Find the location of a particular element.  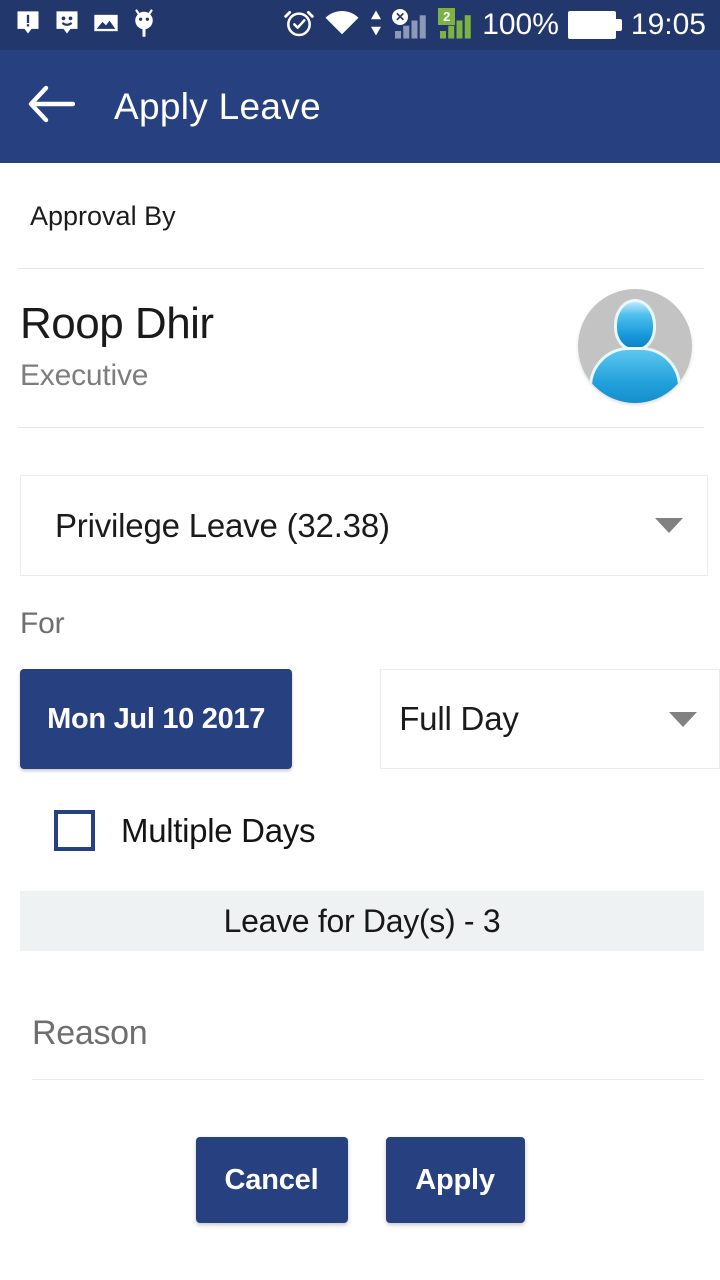

approver-info: Roop Dhir Executive is located at coordinates (299, 346).